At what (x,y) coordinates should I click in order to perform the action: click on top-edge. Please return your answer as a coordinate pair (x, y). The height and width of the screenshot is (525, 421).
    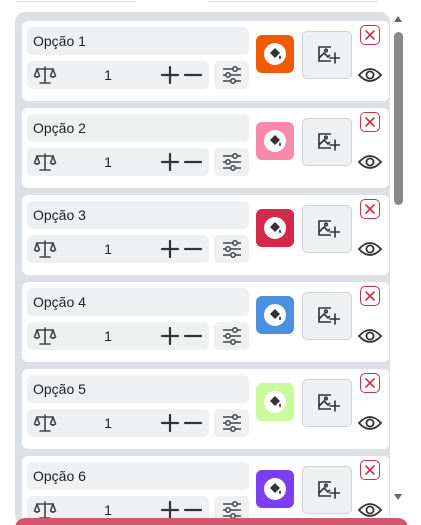
    Looking at the image, I should click on (210, 1).